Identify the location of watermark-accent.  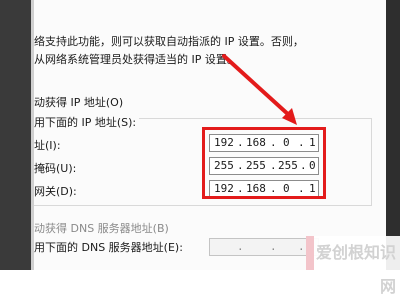
(310, 253).